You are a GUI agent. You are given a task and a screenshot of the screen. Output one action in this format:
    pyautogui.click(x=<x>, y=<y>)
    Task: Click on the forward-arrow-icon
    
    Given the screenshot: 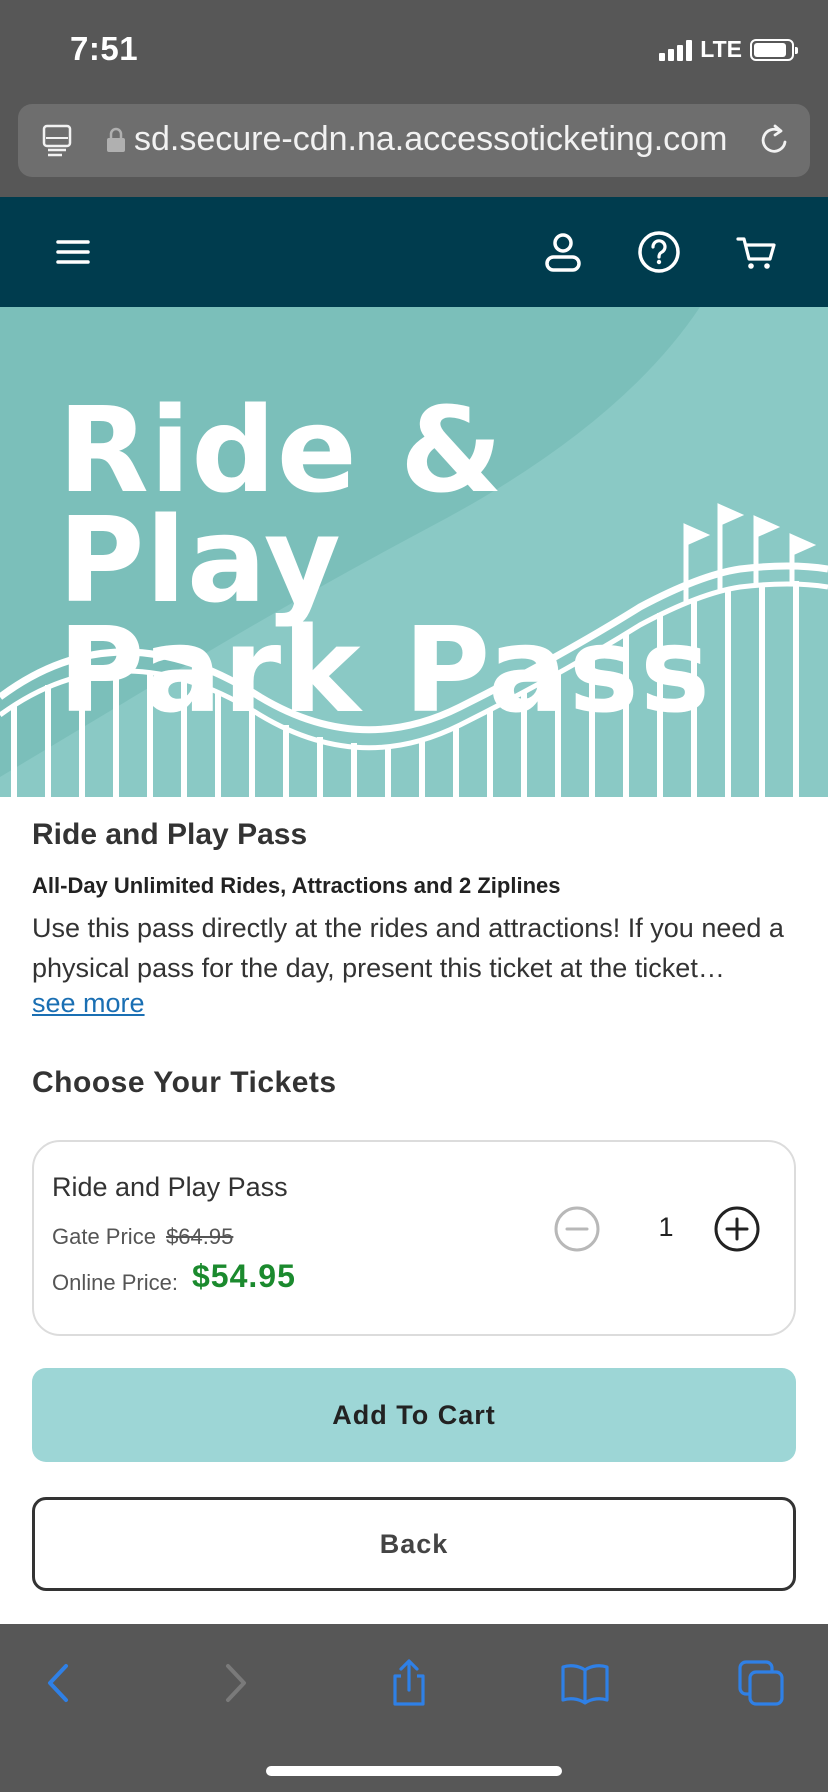 What is the action you would take?
    pyautogui.click(x=235, y=1683)
    